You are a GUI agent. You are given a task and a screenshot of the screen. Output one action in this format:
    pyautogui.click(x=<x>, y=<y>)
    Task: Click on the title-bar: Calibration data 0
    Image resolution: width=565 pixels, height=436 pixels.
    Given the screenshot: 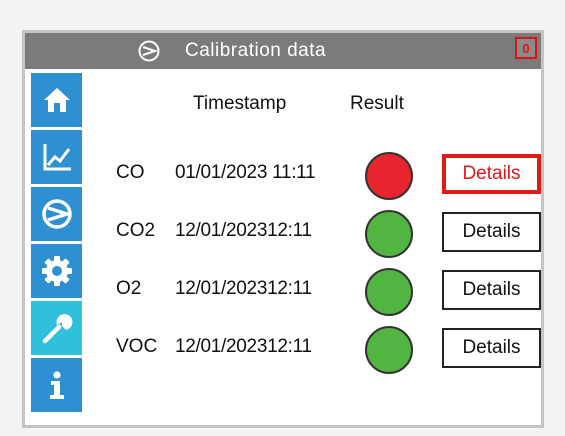 What is the action you would take?
    pyautogui.click(x=283, y=51)
    